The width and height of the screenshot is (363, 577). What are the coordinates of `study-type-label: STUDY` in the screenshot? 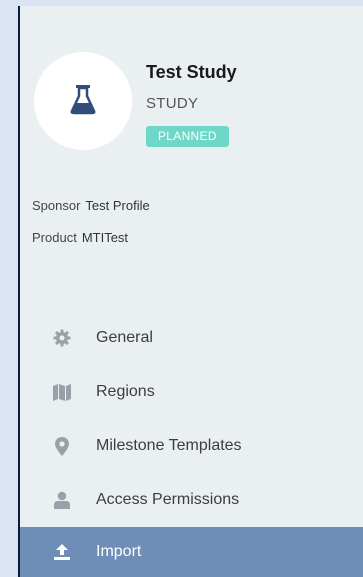 It's located at (172, 103).